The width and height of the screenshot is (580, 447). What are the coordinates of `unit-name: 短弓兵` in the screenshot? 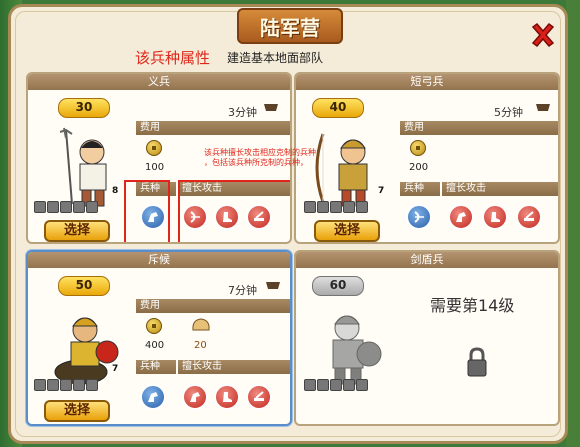 It's located at (427, 82).